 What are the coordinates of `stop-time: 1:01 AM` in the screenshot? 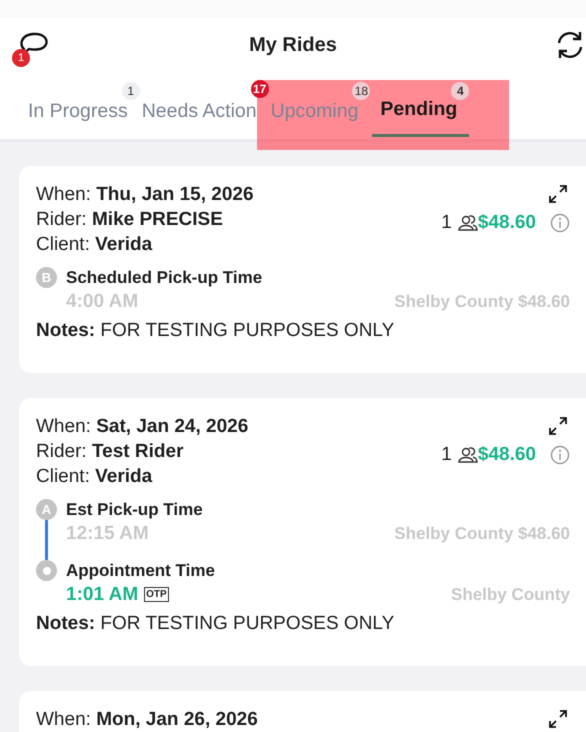 It's located at (102, 595).